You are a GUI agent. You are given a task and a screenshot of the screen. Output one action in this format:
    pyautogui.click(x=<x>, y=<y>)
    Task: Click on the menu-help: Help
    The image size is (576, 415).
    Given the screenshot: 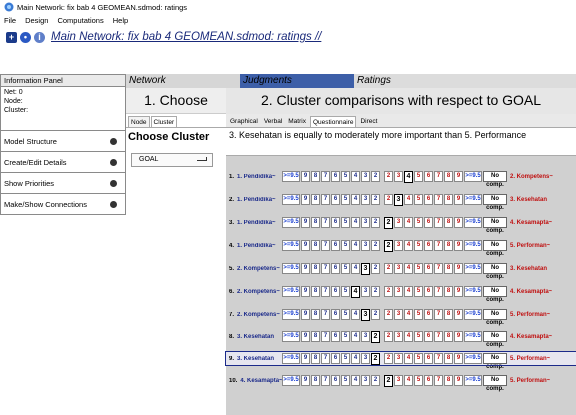 What is the action you would take?
    pyautogui.click(x=120, y=20)
    